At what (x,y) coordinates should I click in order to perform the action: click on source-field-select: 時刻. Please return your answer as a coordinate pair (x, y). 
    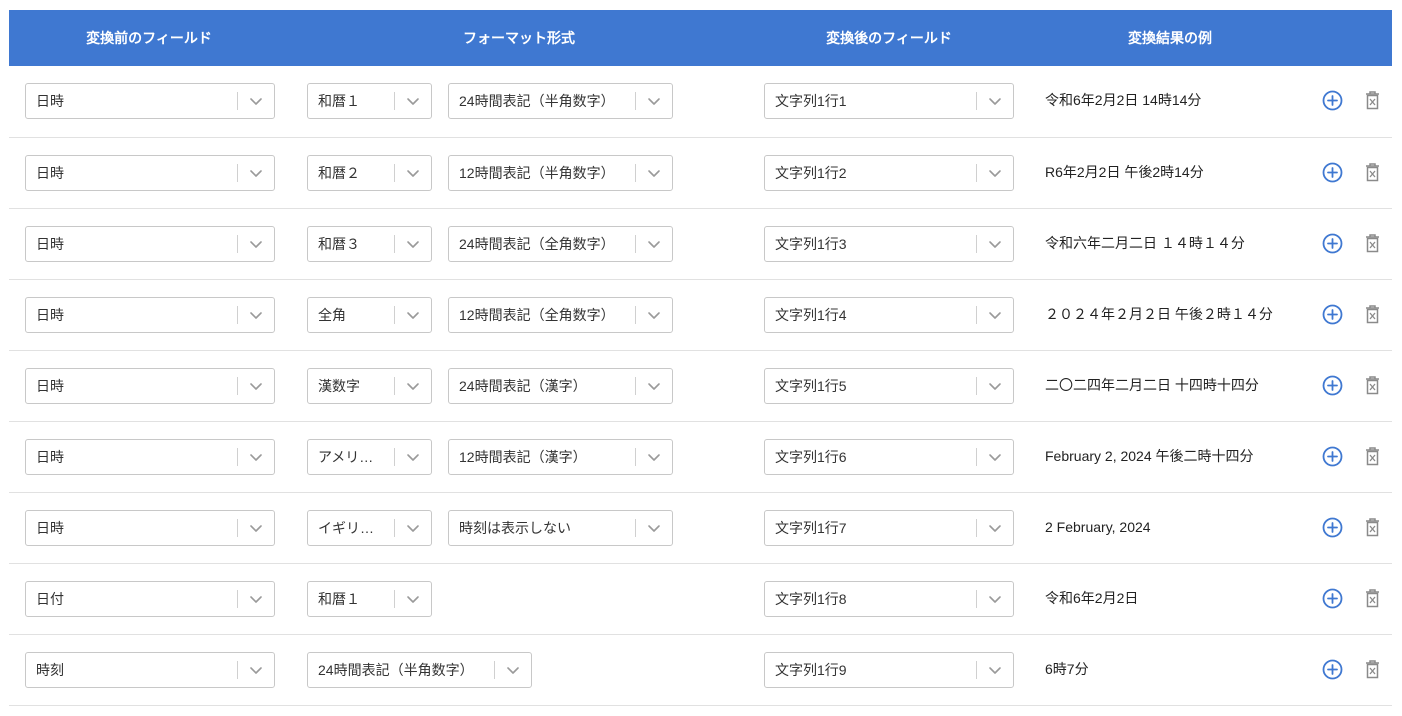
    Looking at the image, I should click on (150, 670).